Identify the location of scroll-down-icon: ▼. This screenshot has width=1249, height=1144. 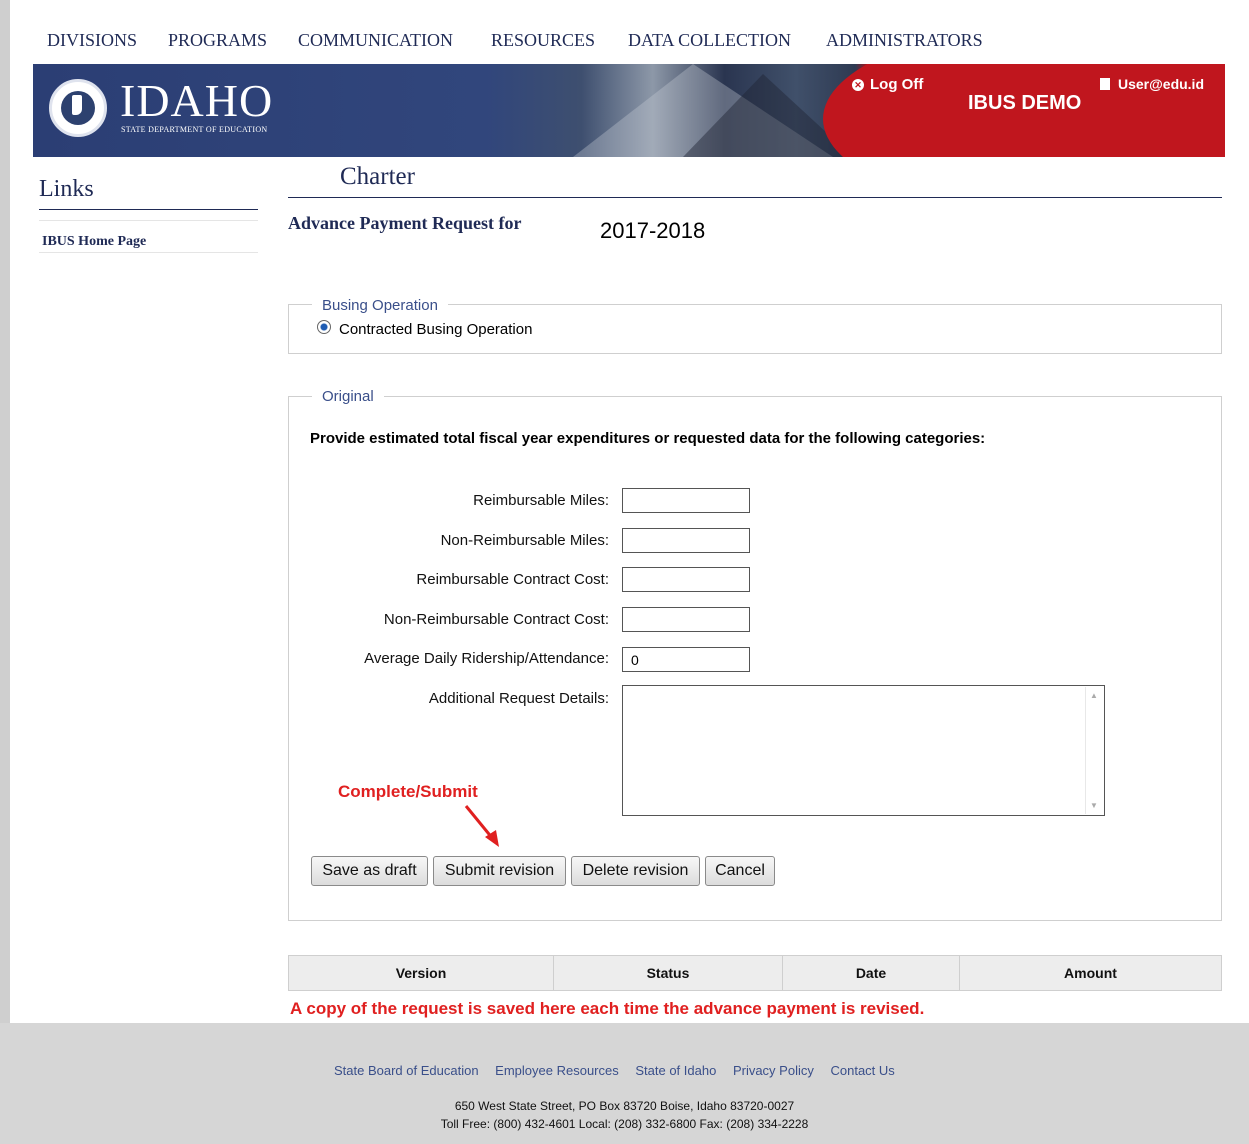
(1094, 805).